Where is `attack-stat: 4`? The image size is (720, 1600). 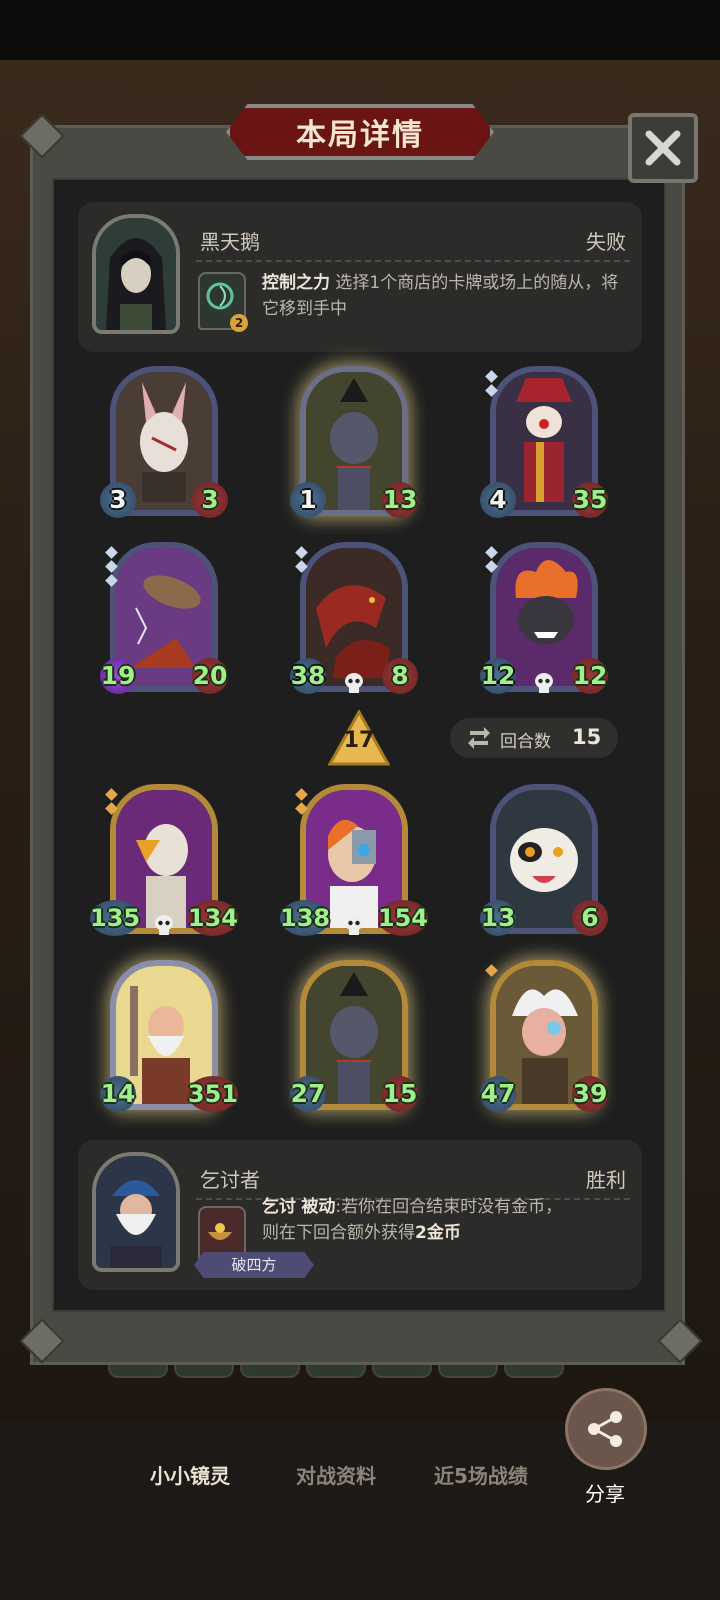
attack-stat: 4 is located at coordinates (498, 500).